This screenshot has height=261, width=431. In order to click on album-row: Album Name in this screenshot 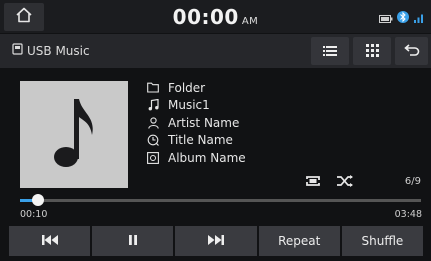, I will do `click(196, 158)`.